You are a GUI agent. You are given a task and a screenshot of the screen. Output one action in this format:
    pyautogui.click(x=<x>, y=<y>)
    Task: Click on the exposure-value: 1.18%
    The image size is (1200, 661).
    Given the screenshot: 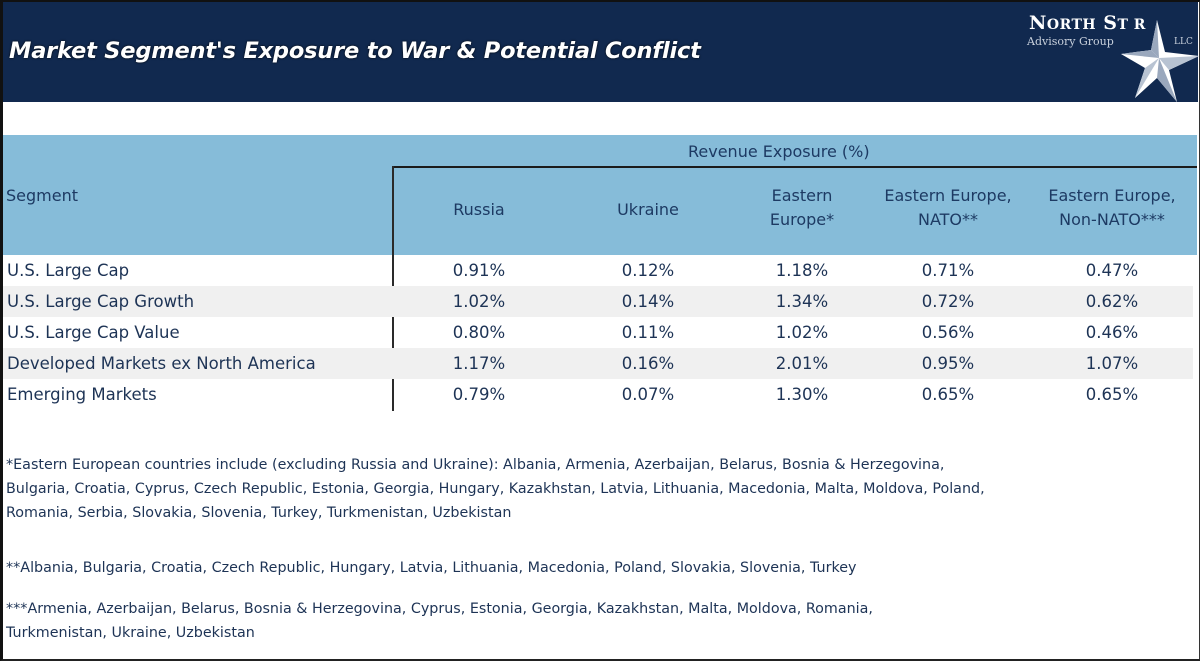 What is the action you would take?
    pyautogui.click(x=802, y=270)
    